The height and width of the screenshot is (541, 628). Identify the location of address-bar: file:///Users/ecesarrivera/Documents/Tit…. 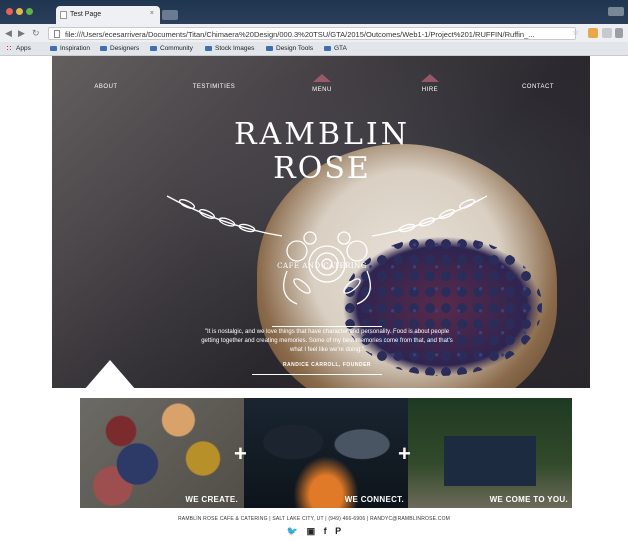
(312, 33).